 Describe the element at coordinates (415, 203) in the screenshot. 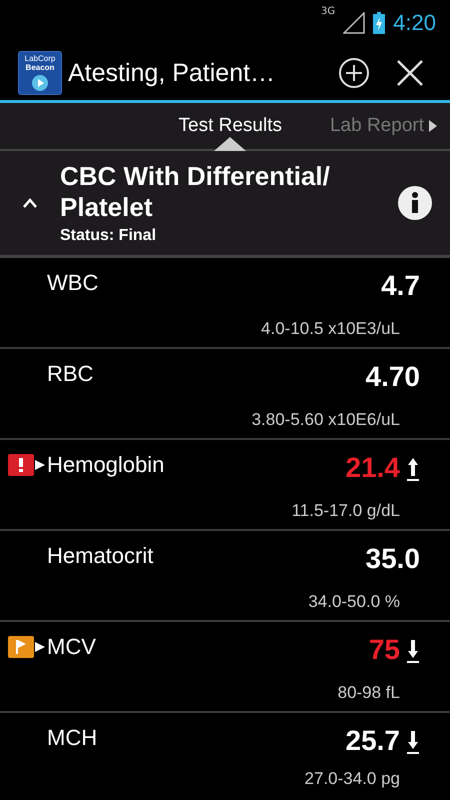

I see `info-icon` at that location.